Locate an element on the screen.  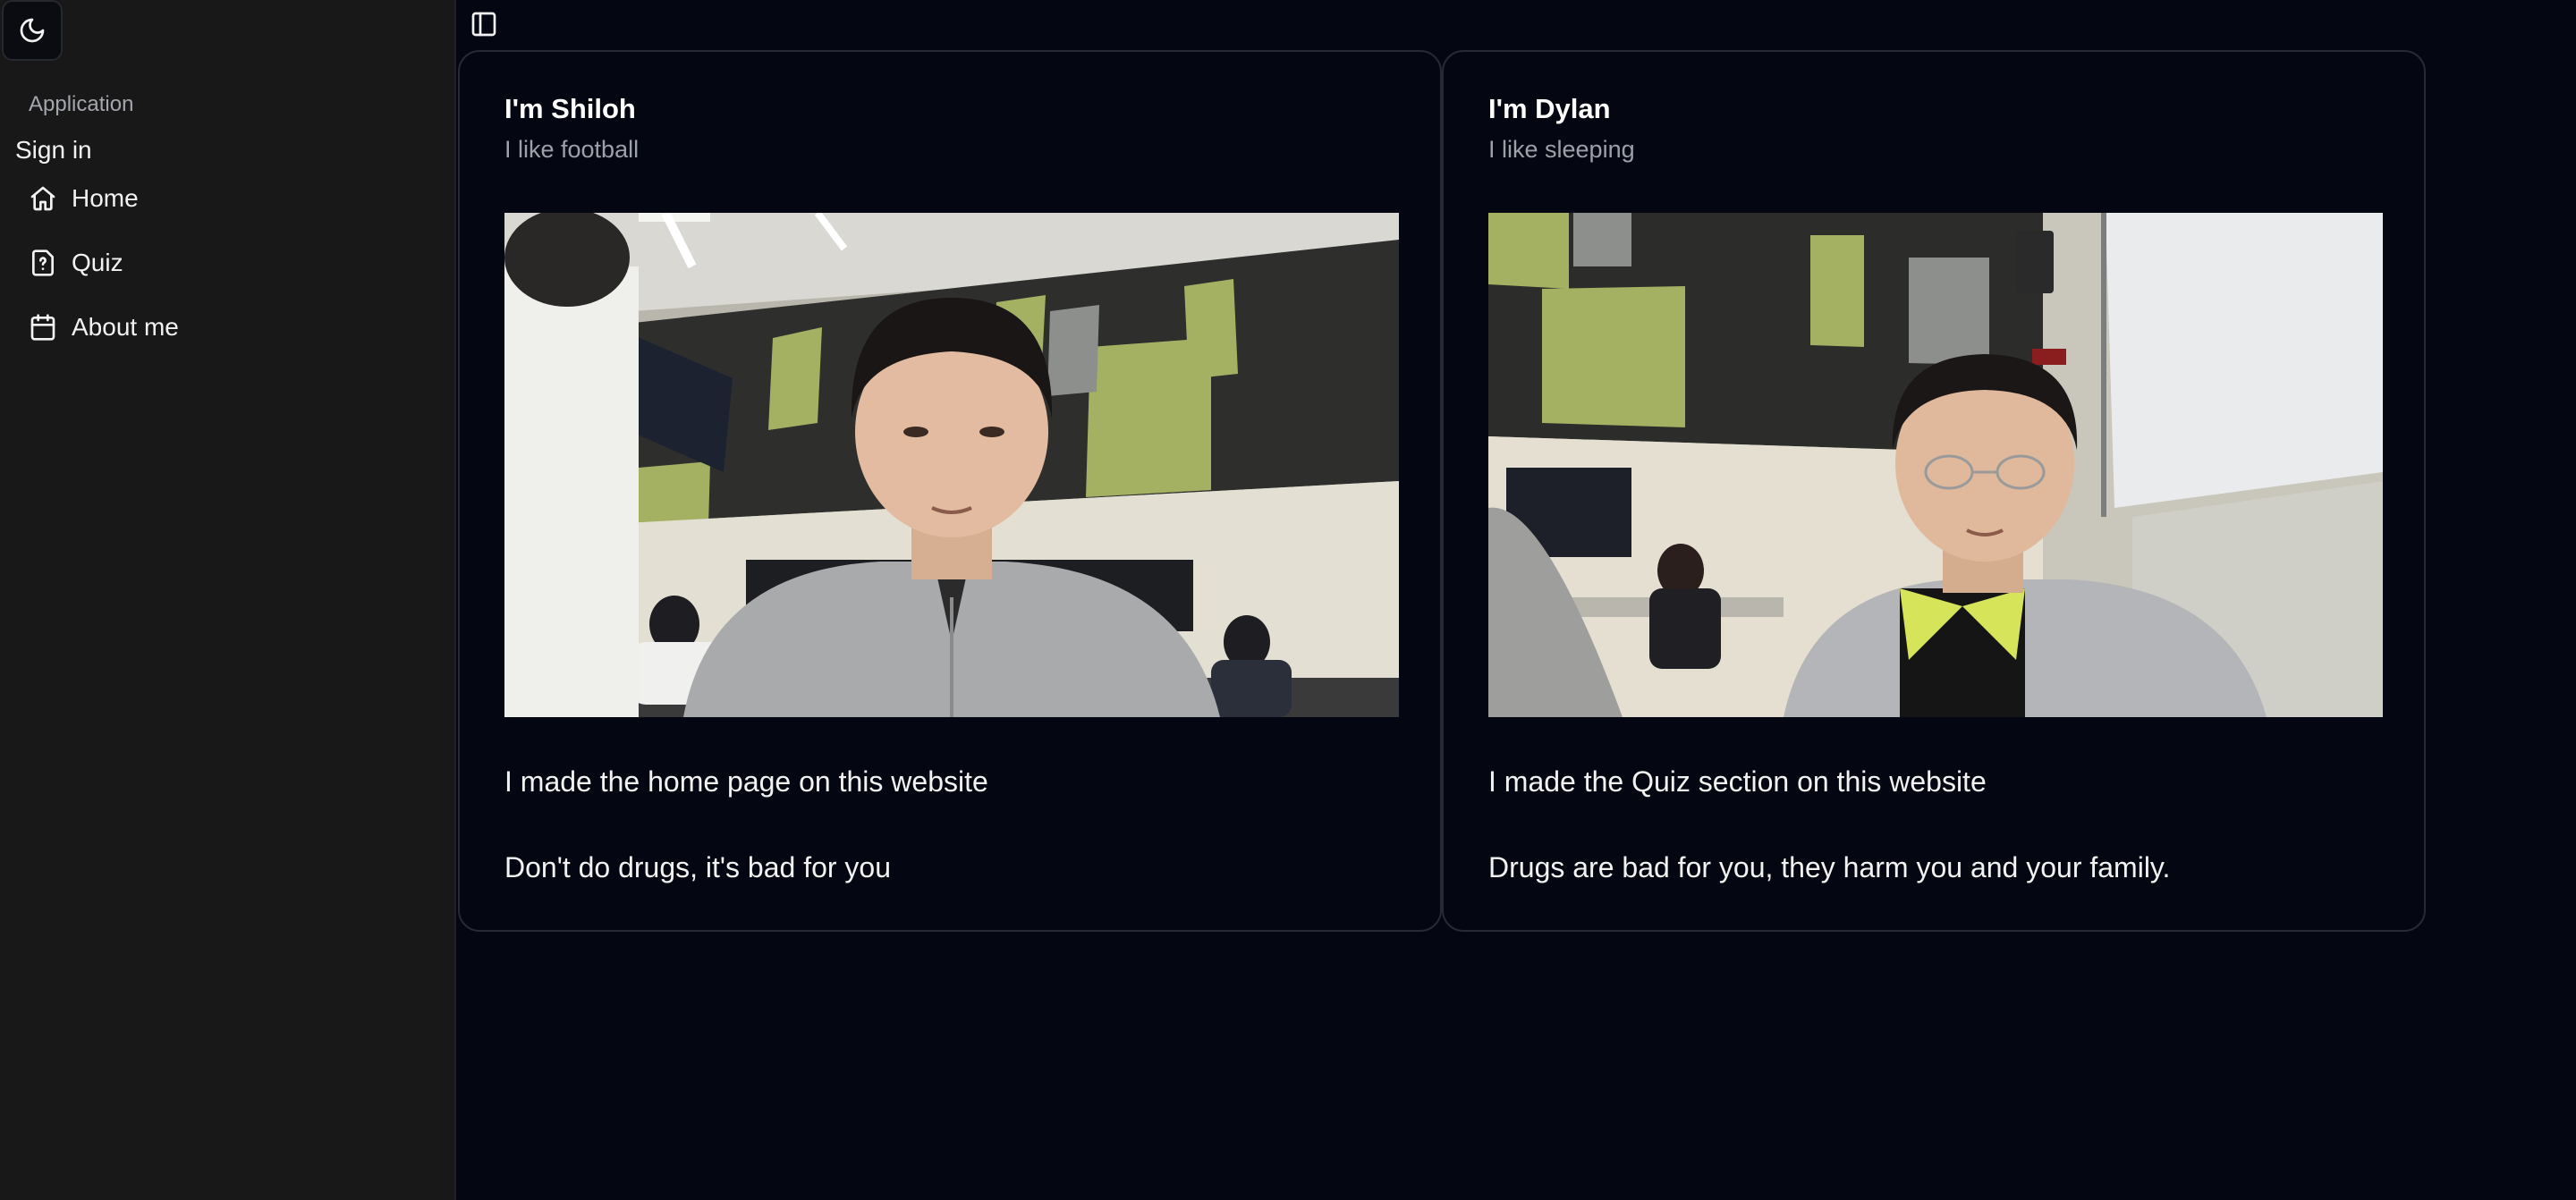
home-icon is located at coordinates (42, 199).